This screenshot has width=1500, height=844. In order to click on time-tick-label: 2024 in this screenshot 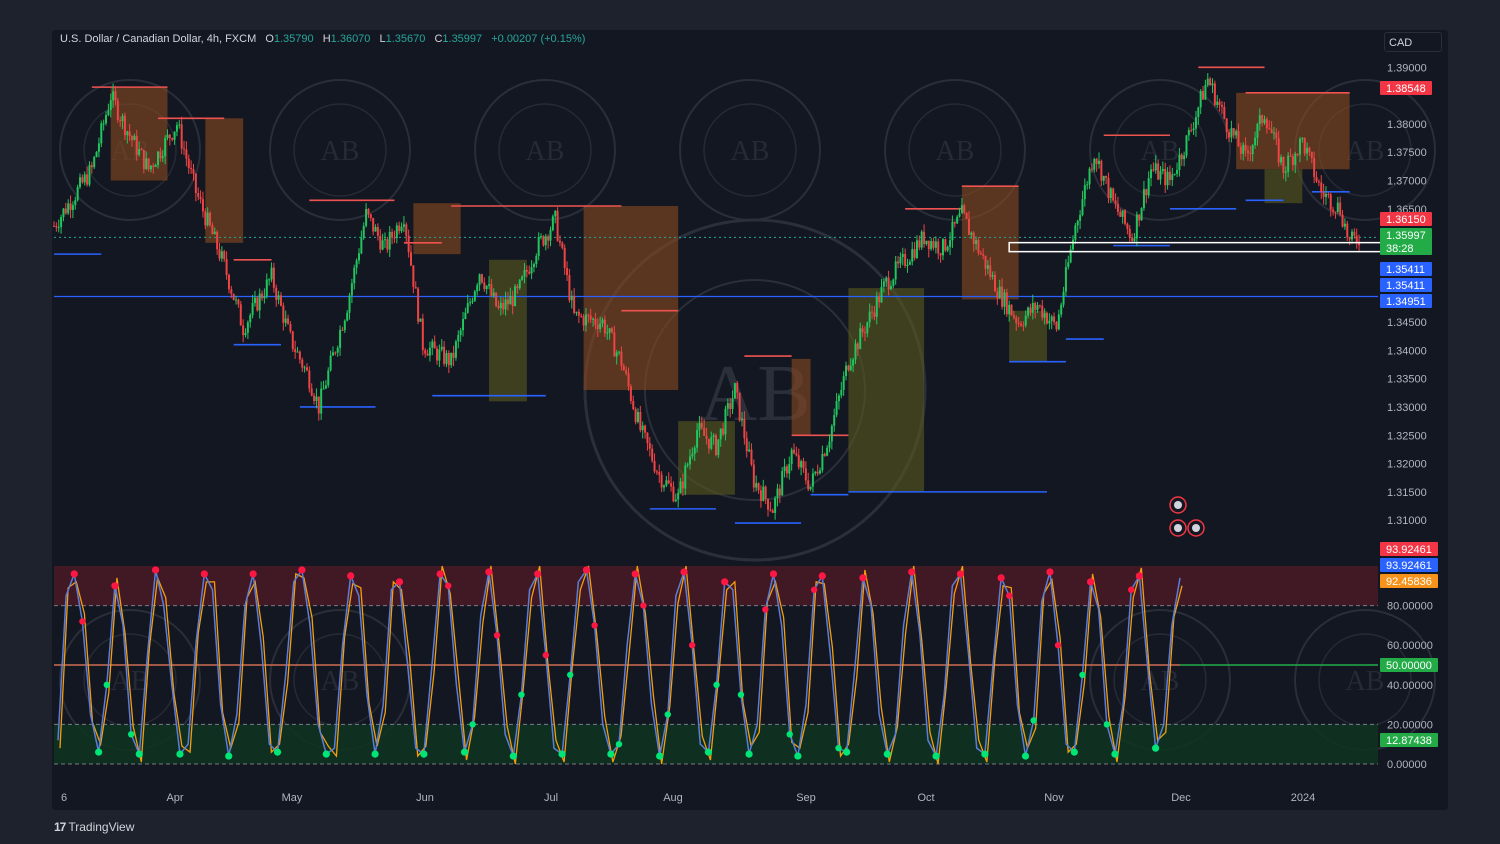, I will do `click(1303, 798)`.